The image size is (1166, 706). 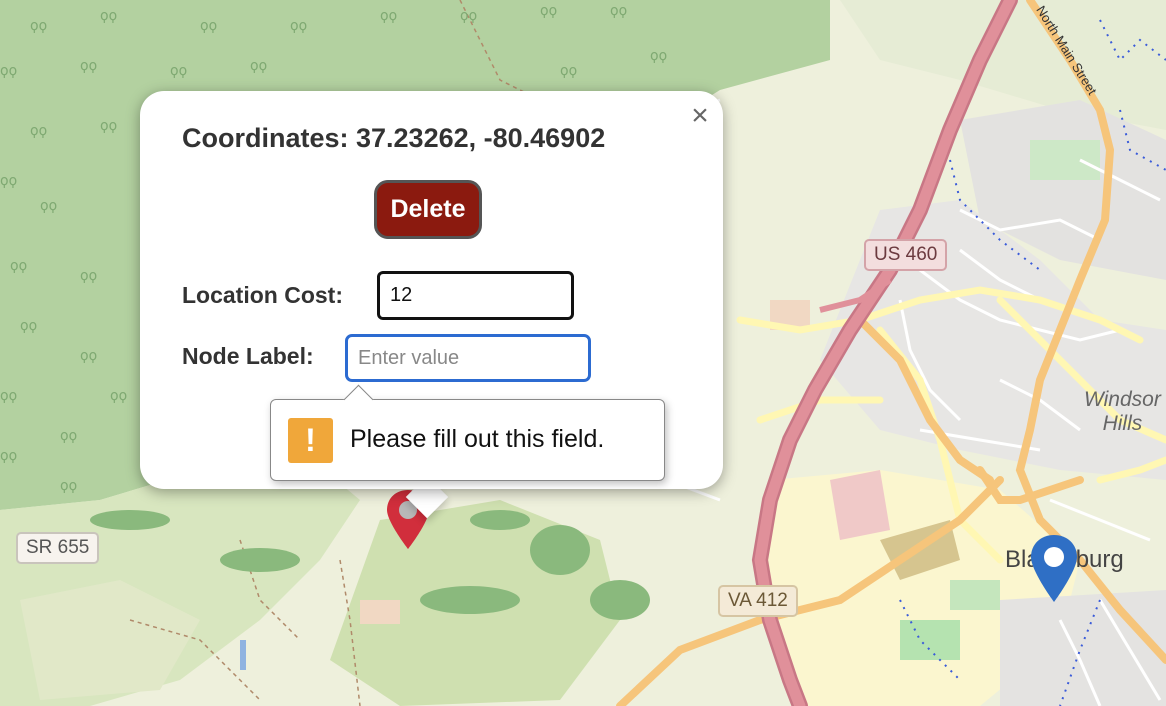 I want to click on close-icon: ×, so click(x=700, y=116).